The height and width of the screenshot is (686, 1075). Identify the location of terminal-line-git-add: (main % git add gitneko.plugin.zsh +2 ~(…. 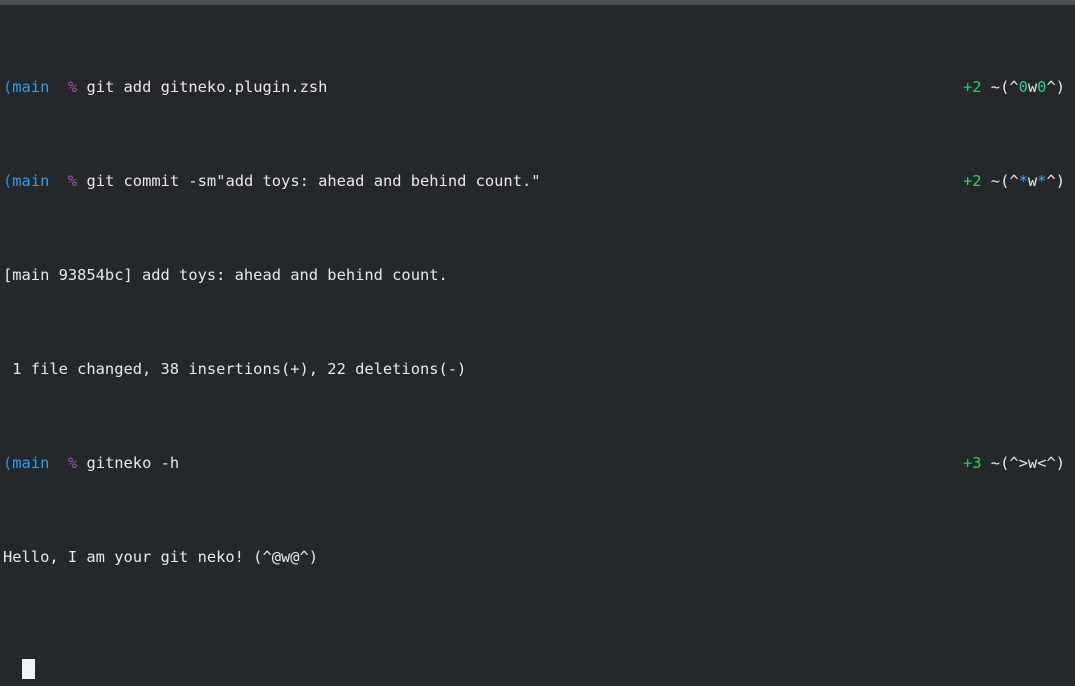
(537, 87).